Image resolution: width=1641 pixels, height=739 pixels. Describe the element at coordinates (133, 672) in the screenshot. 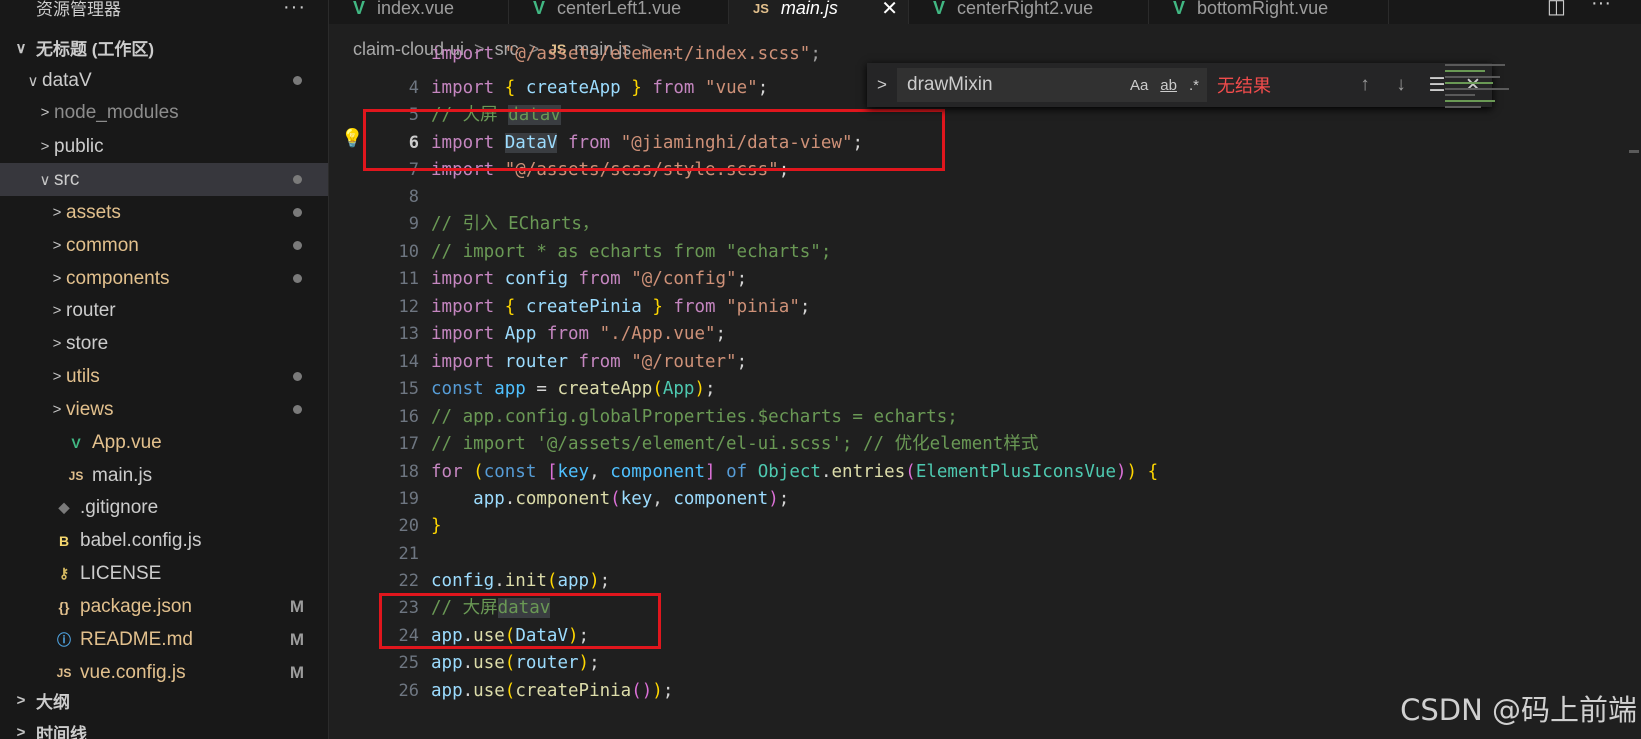

I see `tree-item-label: vue.config.js` at that location.